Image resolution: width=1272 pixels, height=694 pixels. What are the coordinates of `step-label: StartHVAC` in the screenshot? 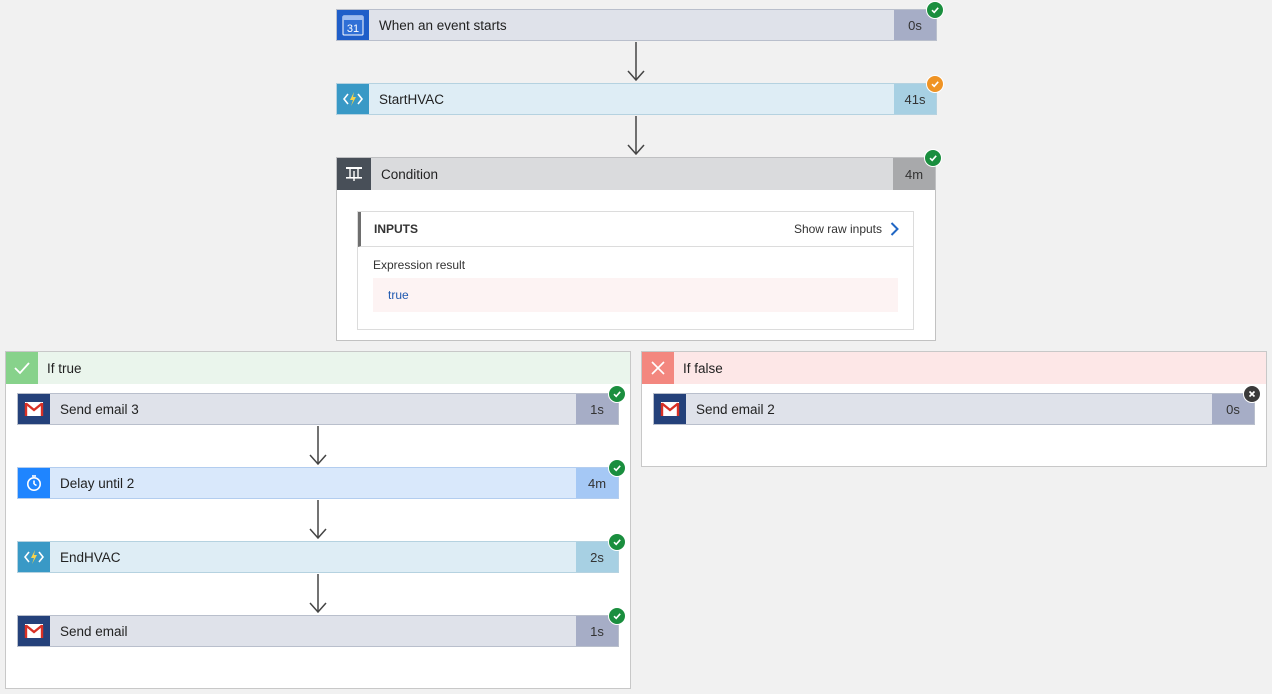 It's located at (412, 99).